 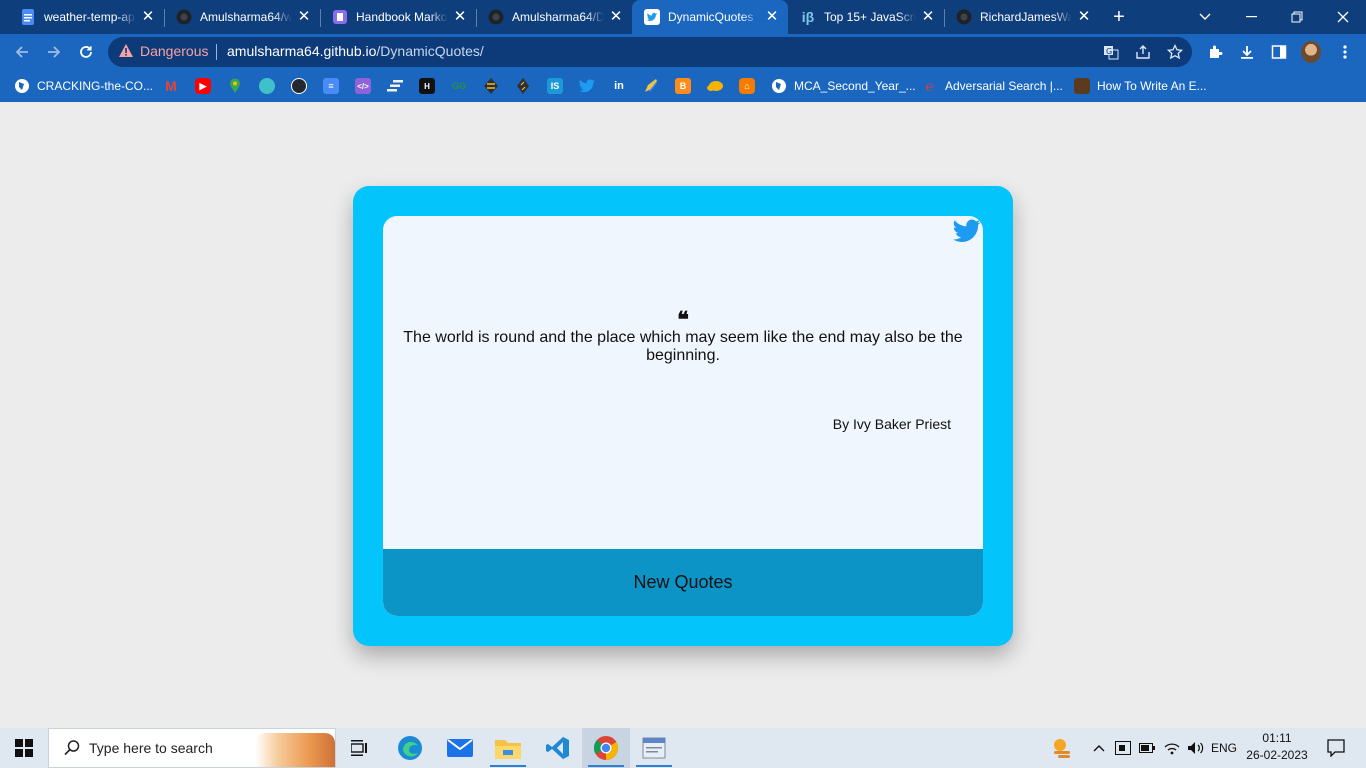 I want to click on bookmark-geeks: GG, so click(x=459, y=86).